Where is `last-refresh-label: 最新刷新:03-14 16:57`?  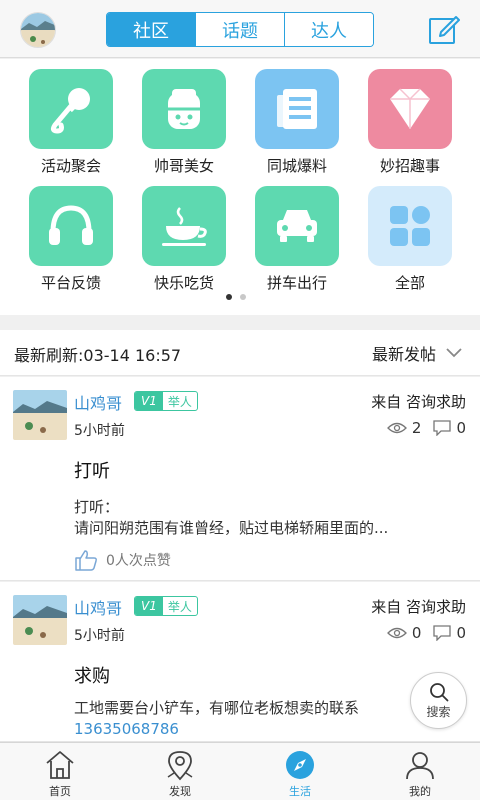
last-refresh-label: 最新刷新:03-14 16:57 is located at coordinates (98, 355).